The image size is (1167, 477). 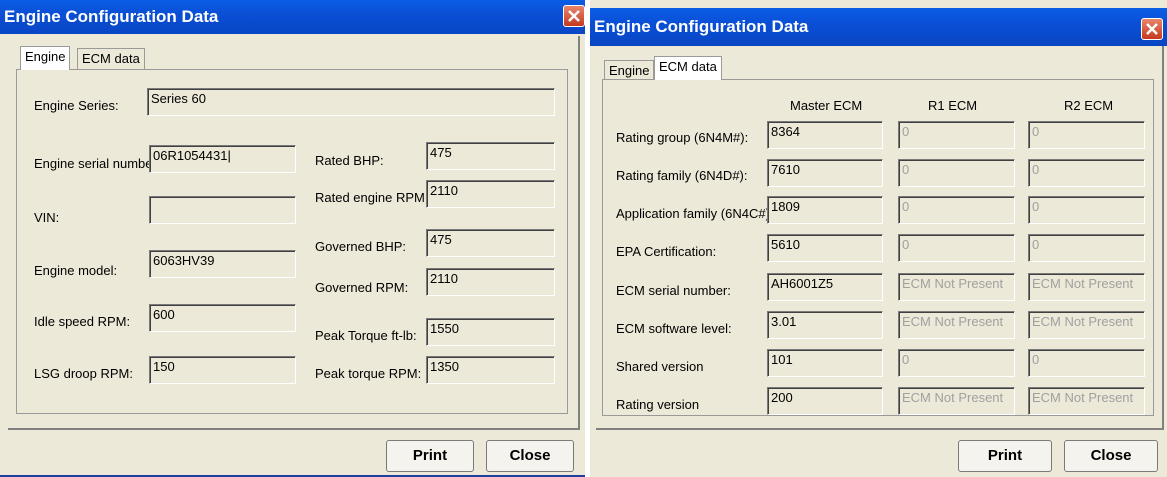 I want to click on label-vin: VIN:, so click(x=47, y=217).